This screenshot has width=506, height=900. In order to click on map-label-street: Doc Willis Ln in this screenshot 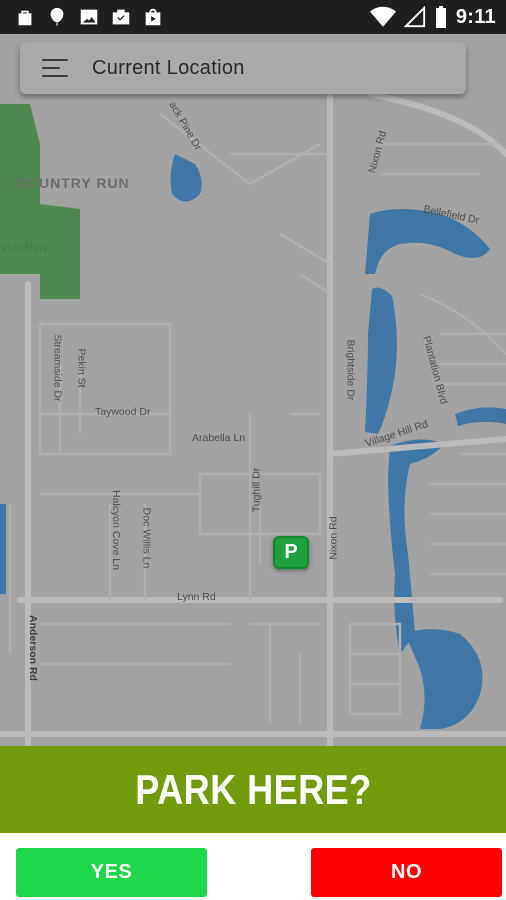, I will do `click(146, 538)`.